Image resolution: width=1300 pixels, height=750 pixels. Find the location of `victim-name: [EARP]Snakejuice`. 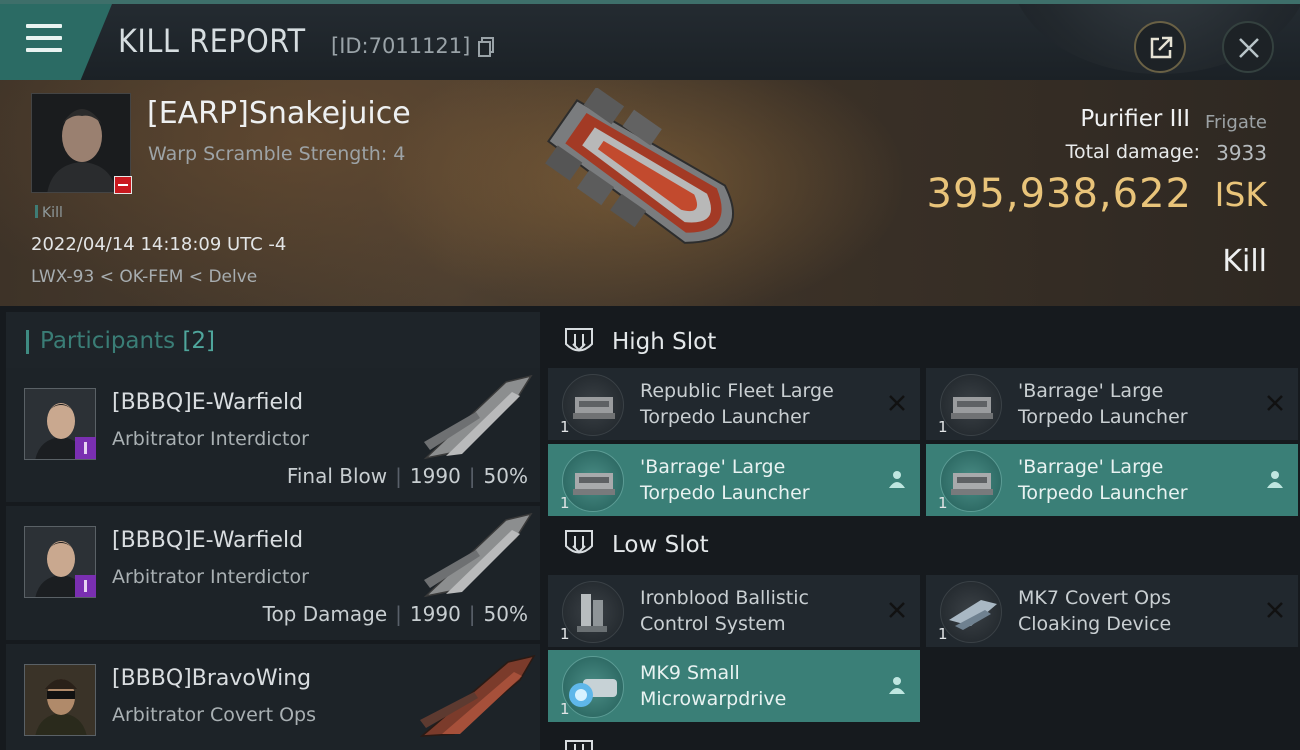

victim-name: [EARP]Snakejuice is located at coordinates (279, 113).